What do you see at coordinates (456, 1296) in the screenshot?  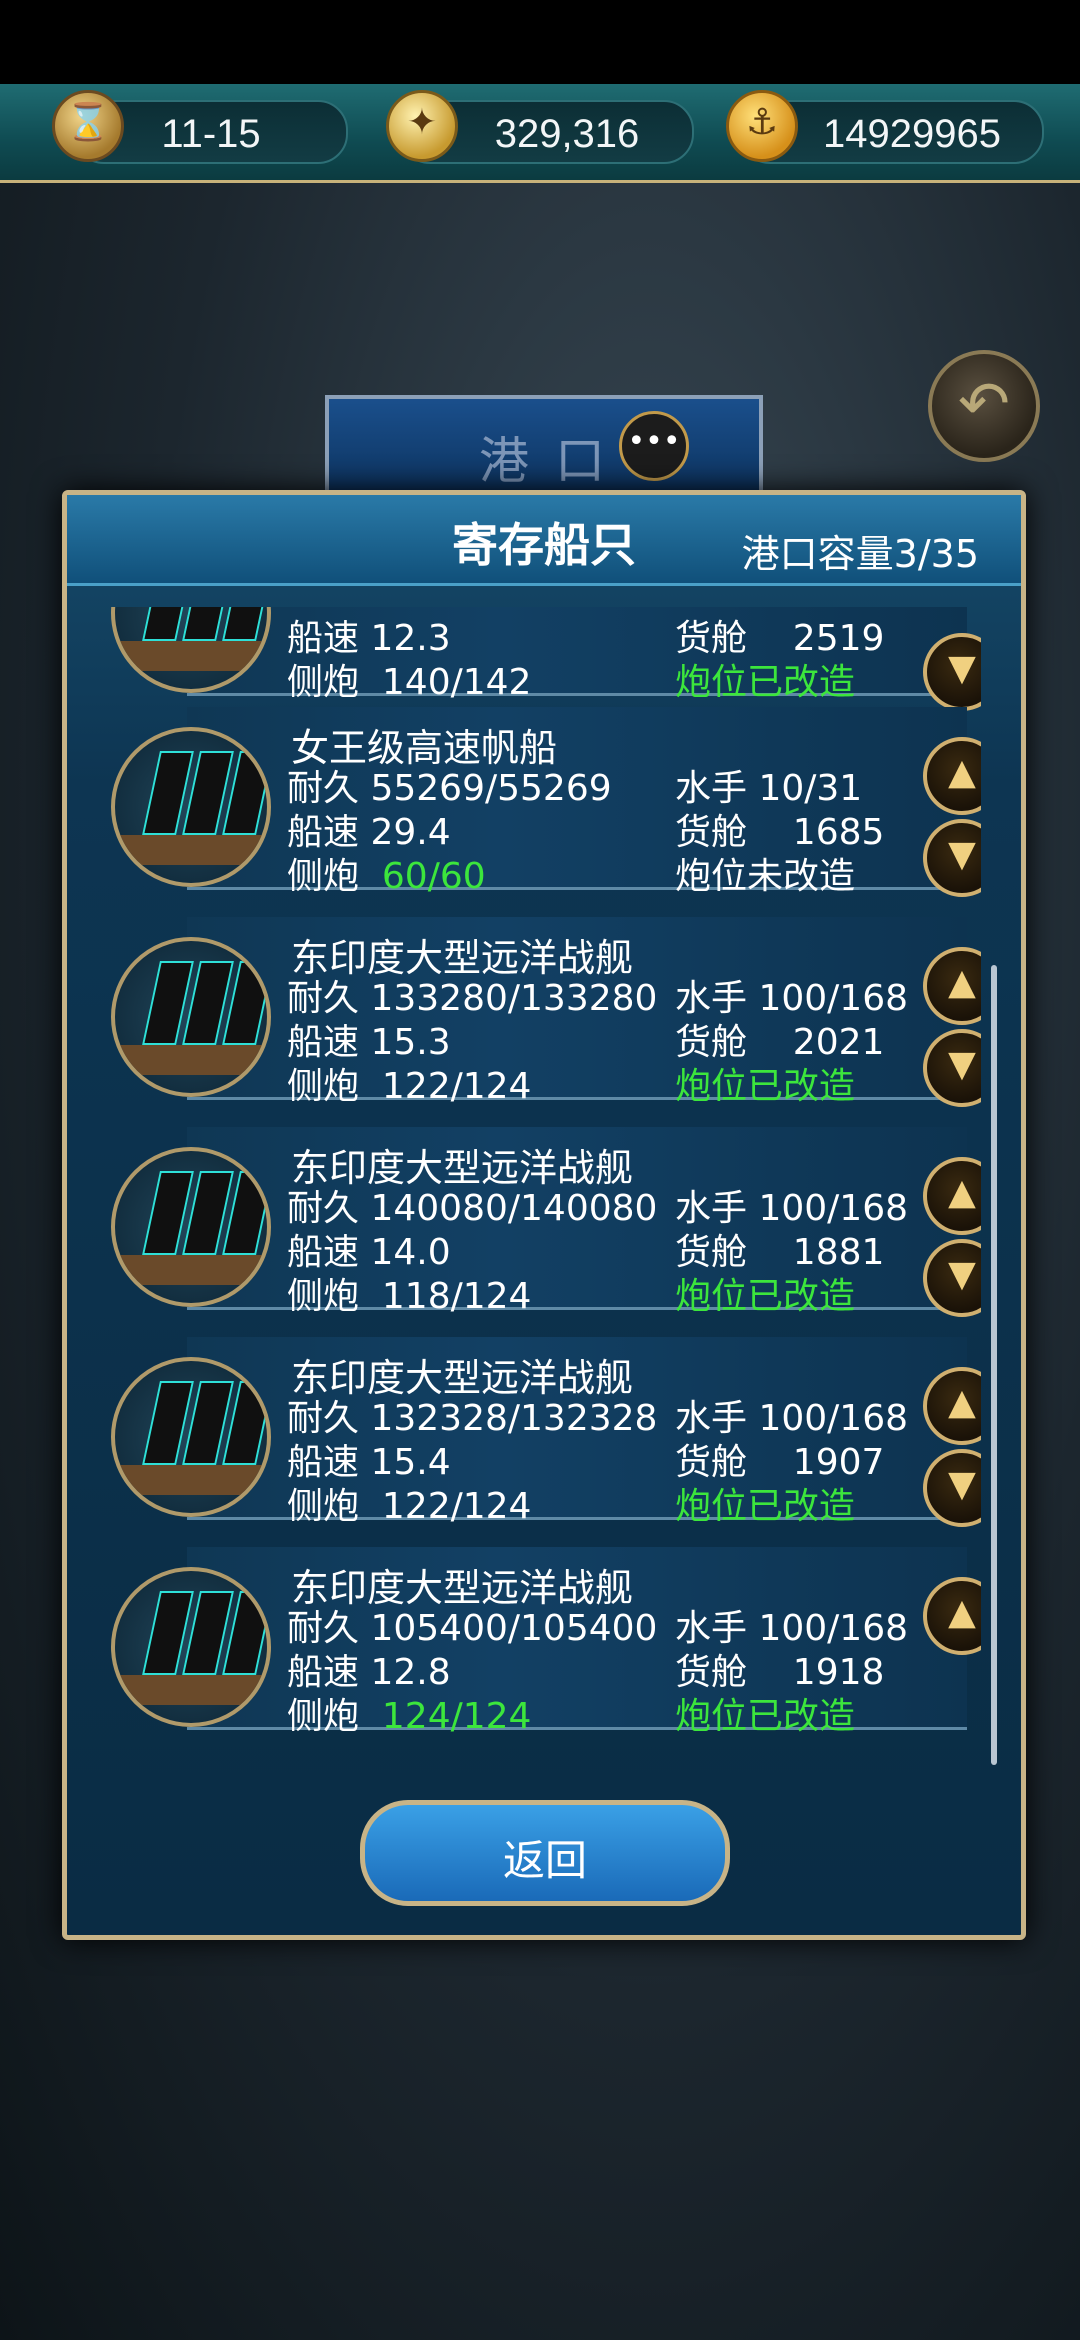 I see `cannons-value: 118/124` at bounding box center [456, 1296].